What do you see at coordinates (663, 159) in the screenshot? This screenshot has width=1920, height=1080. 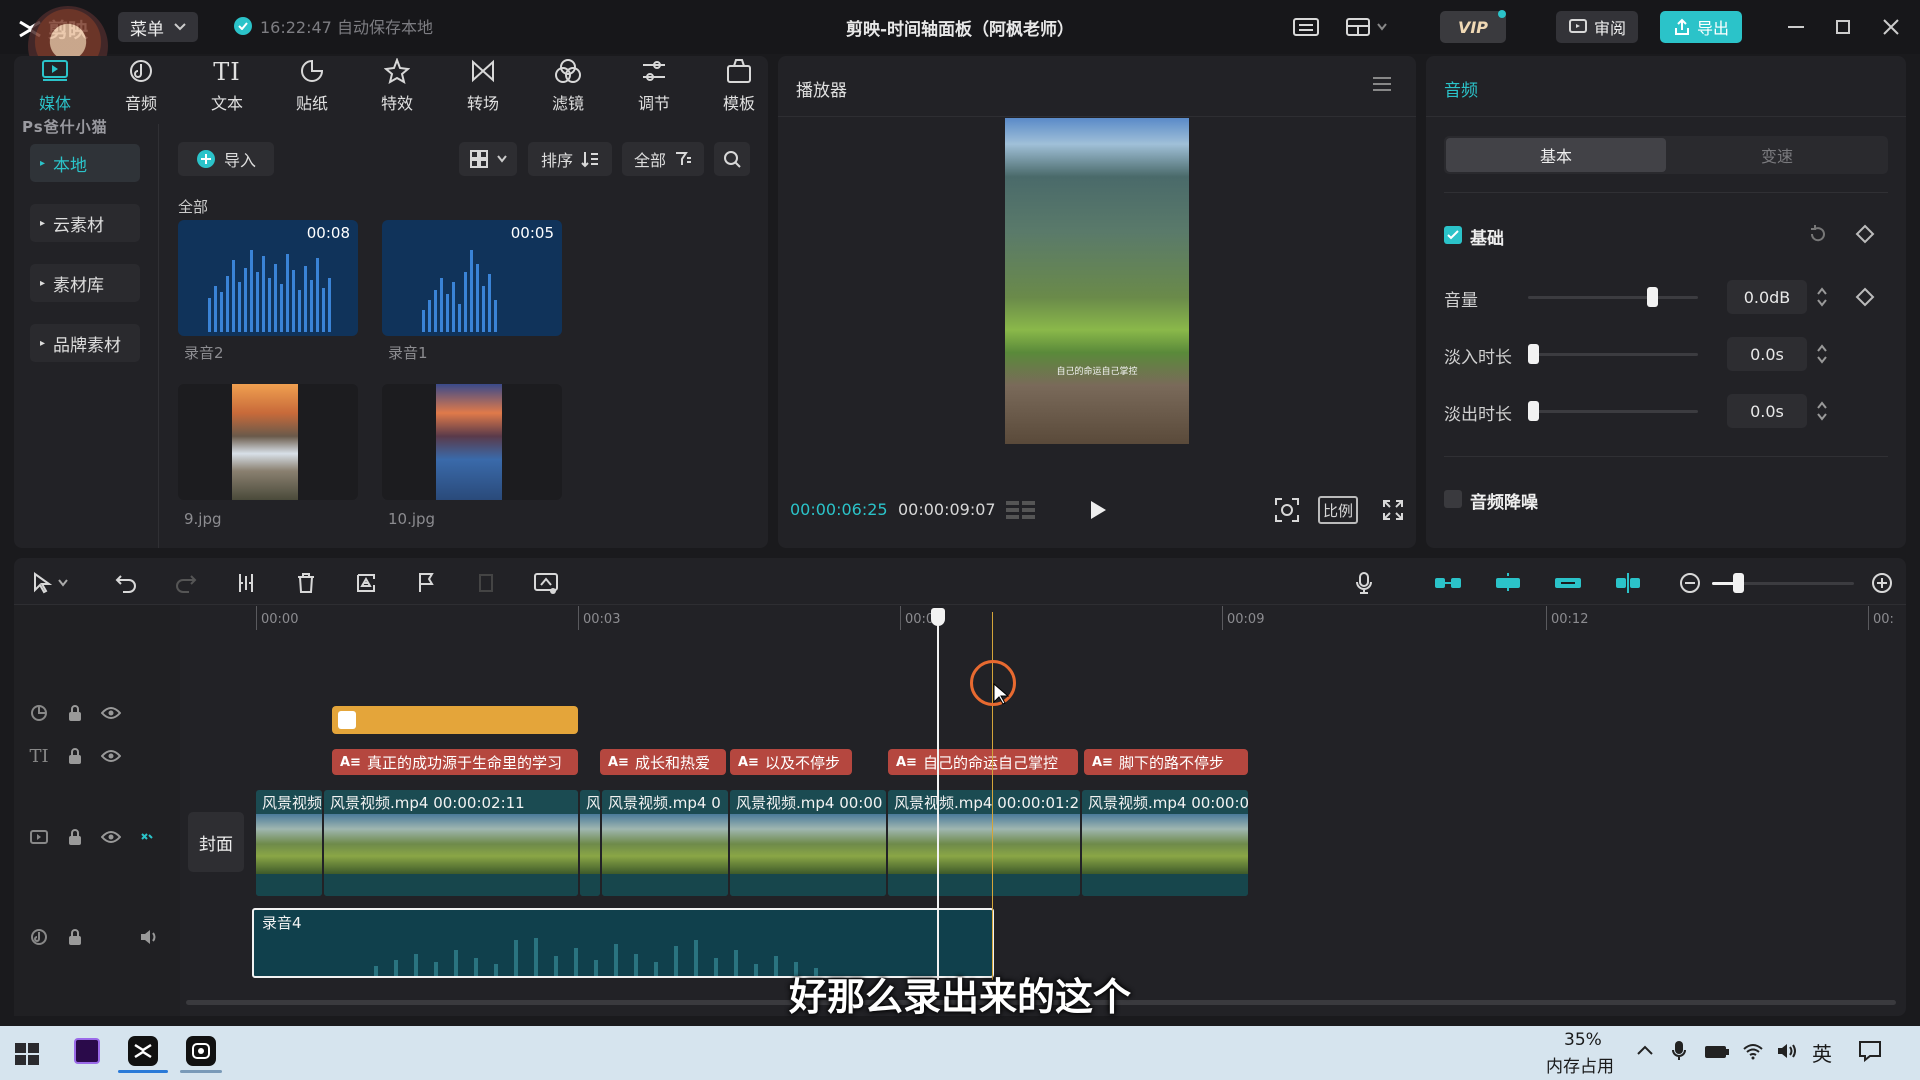 I see `filter-button: 全部` at bounding box center [663, 159].